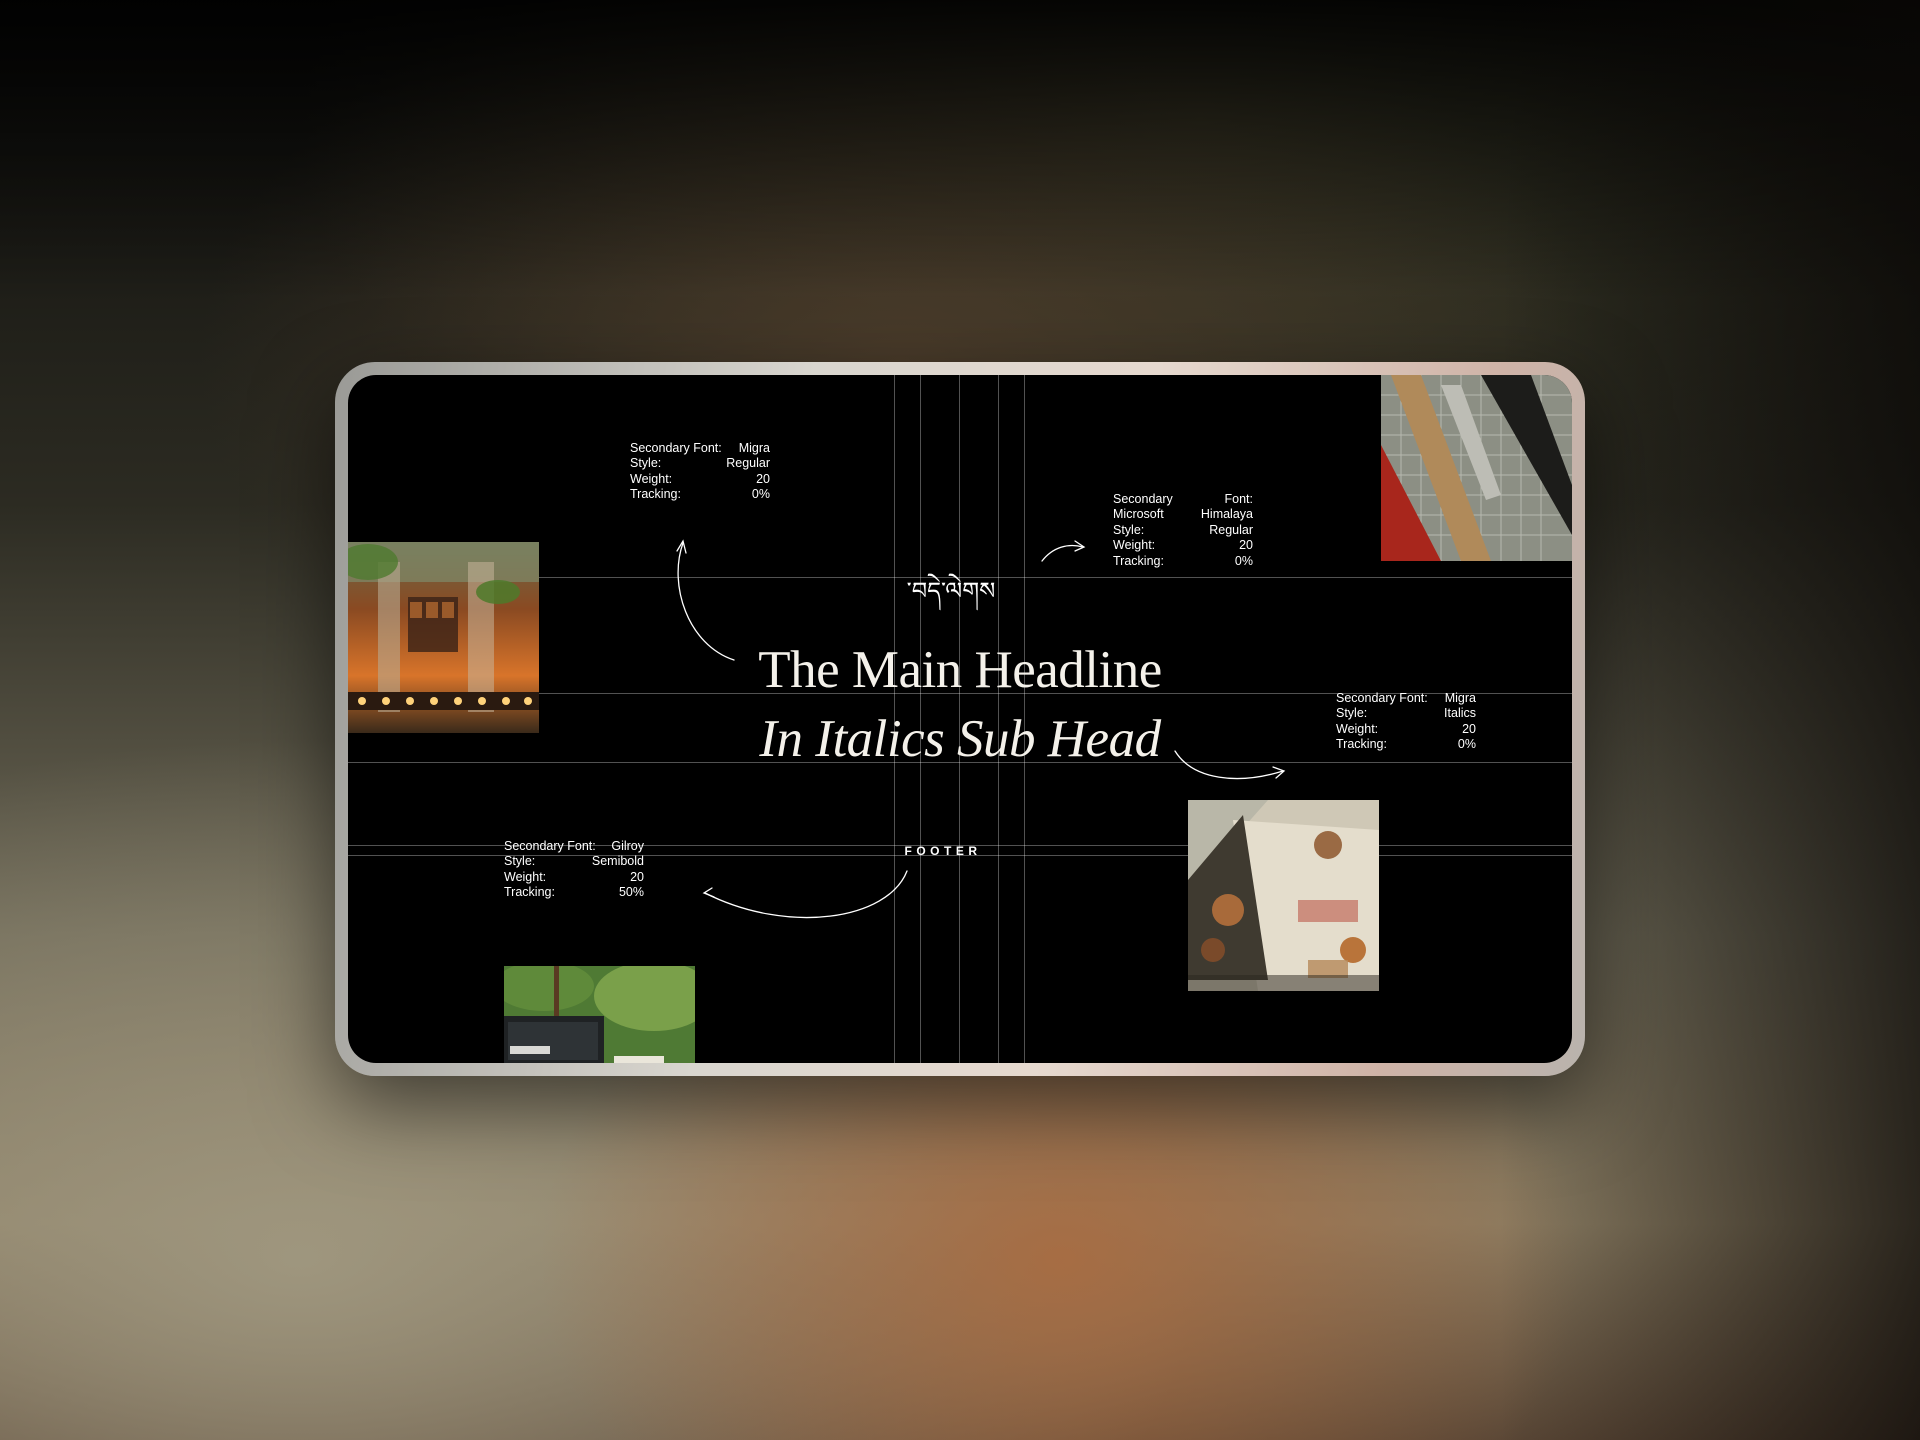  I want to click on arrow-head-icon, so click(708, 892).